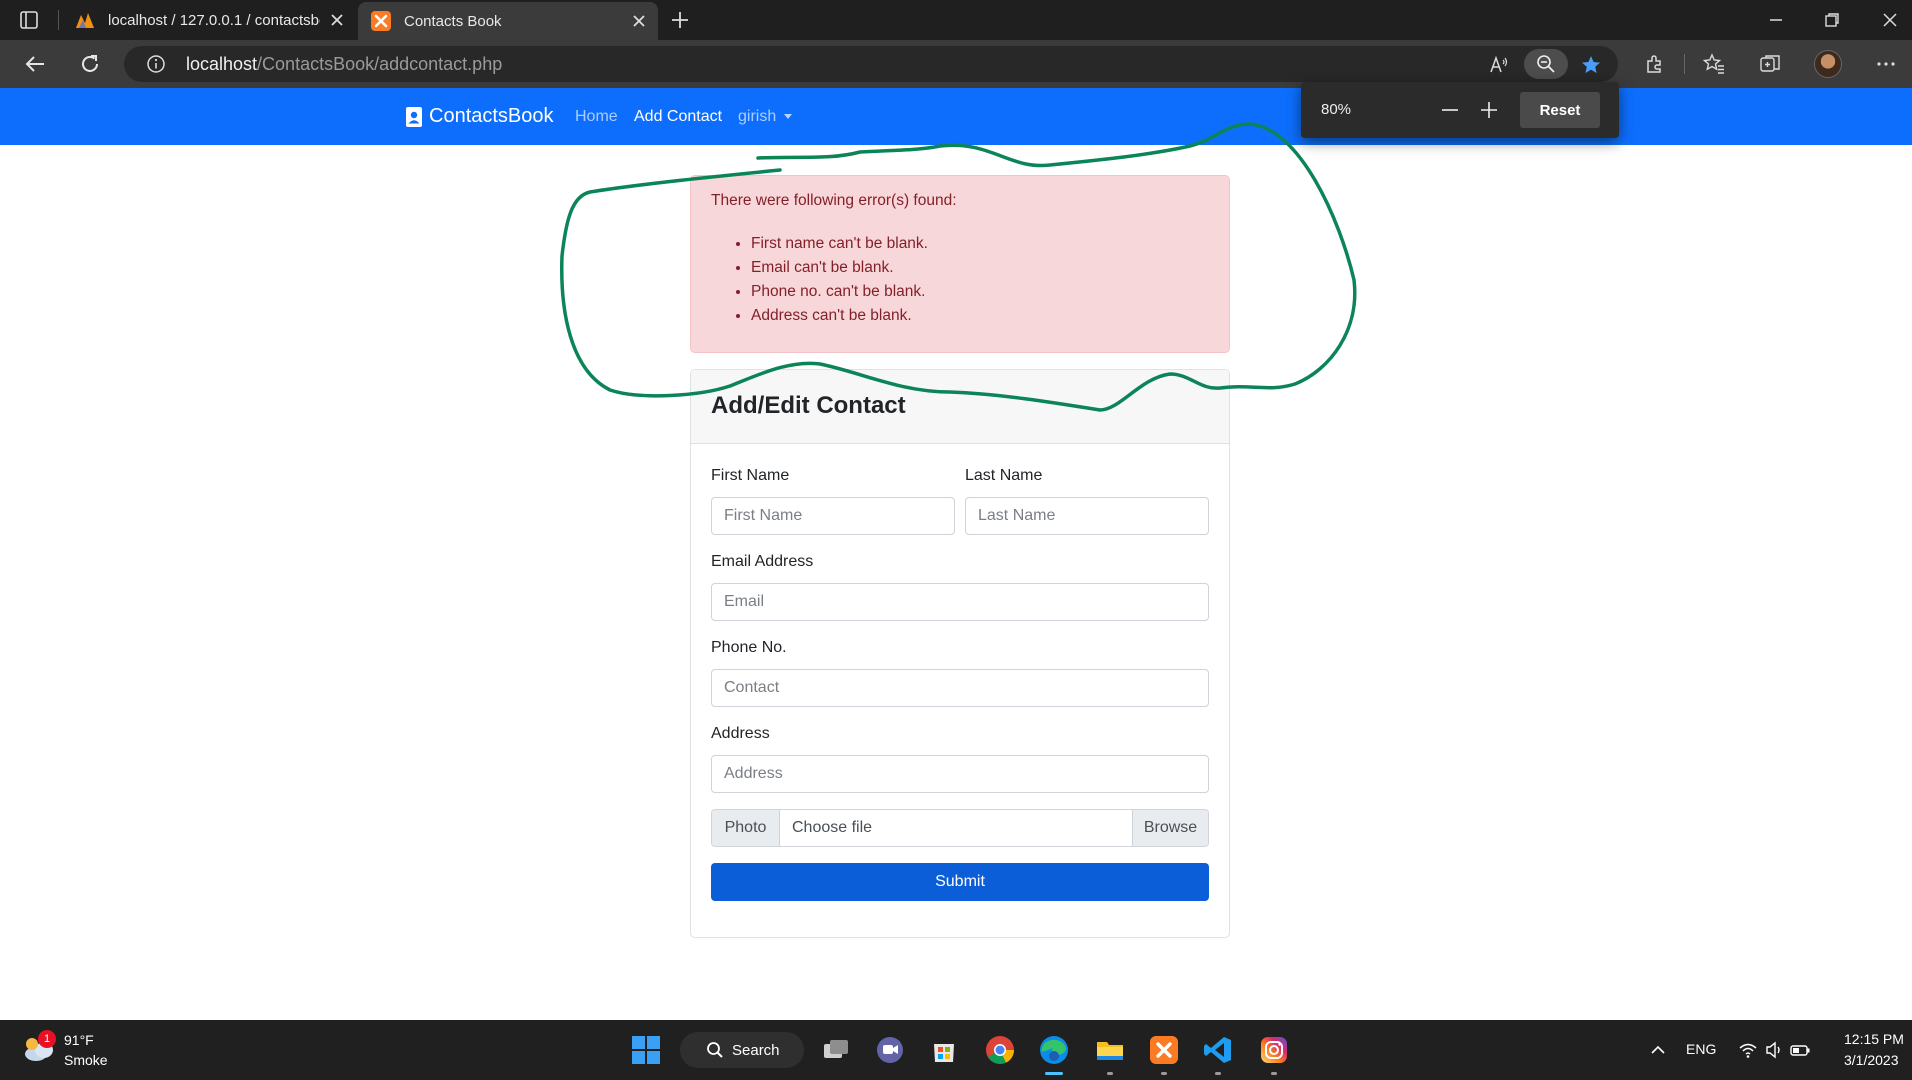 The width and height of the screenshot is (1912, 1080). Describe the element at coordinates (749, 647) in the screenshot. I see `phone-label: Phone No.` at that location.